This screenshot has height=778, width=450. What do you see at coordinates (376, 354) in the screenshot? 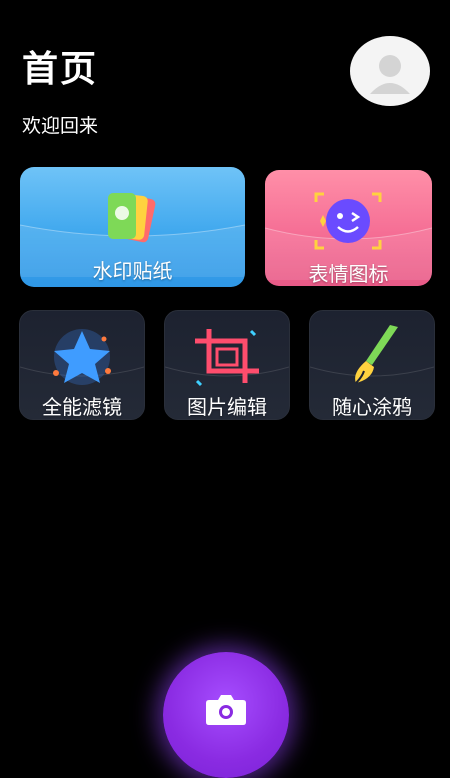
I see `paintbrush-icon` at bounding box center [376, 354].